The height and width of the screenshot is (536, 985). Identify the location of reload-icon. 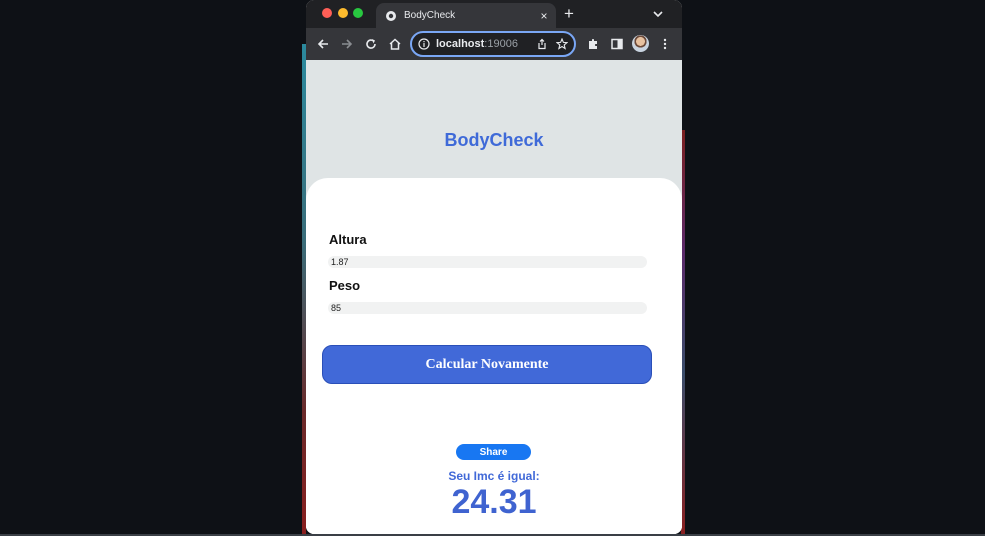
(371, 44).